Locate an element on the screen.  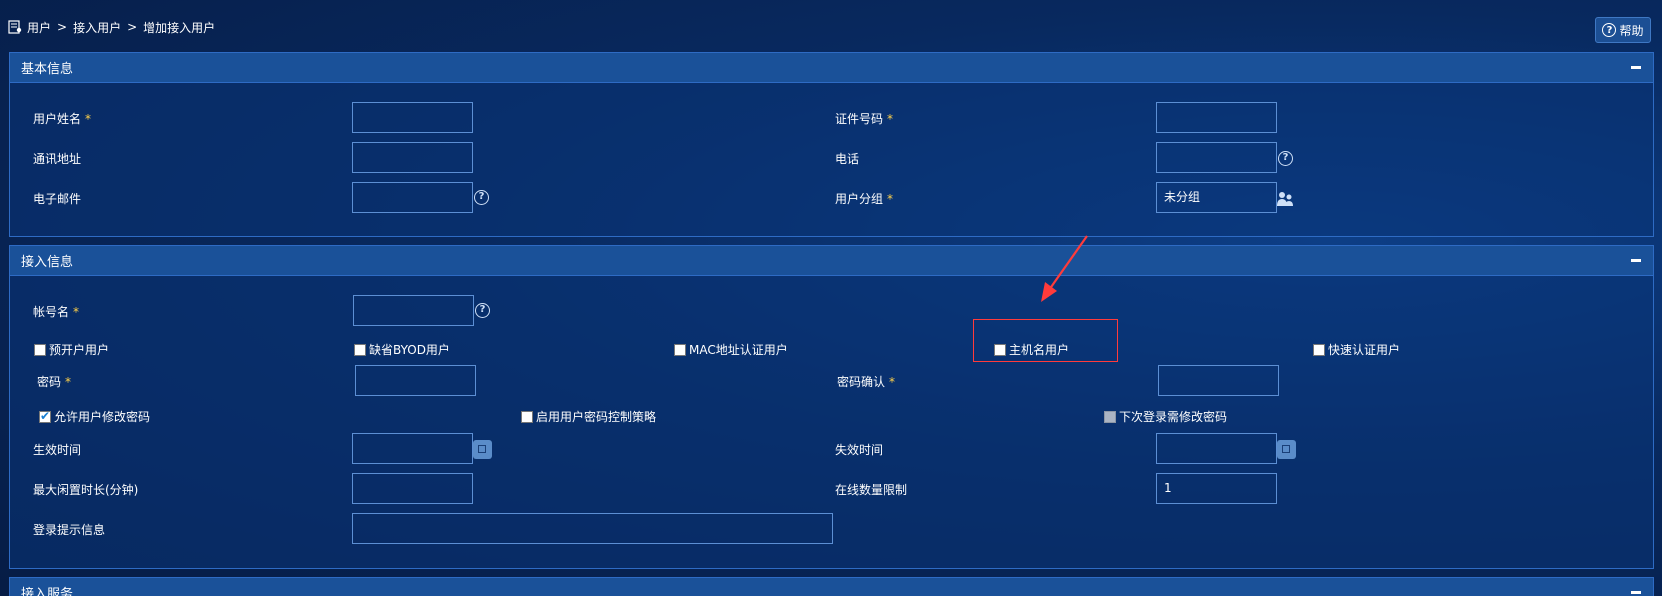
effective-time-label: 生效时间 is located at coordinates (57, 450).